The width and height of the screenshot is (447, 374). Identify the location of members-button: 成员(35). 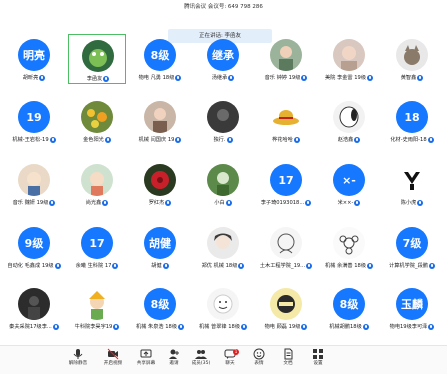
(201, 360).